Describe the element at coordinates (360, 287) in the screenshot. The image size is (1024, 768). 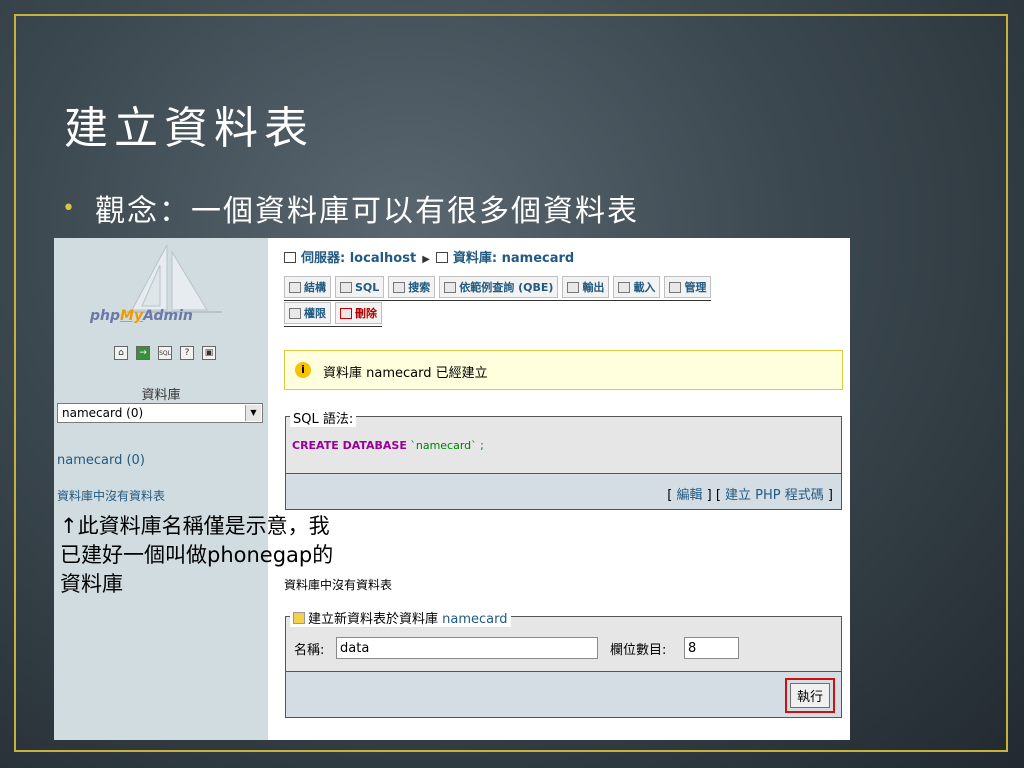
I see `tab-sql: SQL` at that location.